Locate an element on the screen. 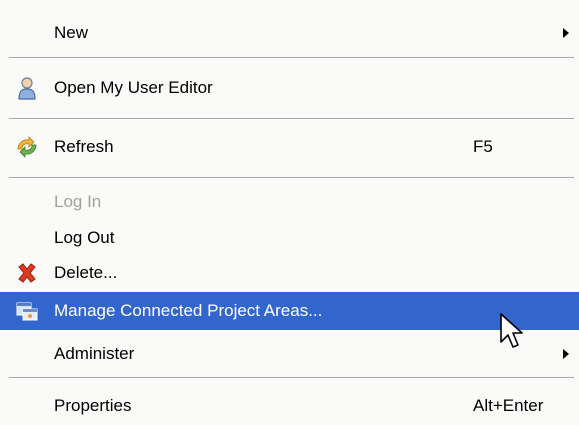 The height and width of the screenshot is (425, 579). menu-item-label: Properties is located at coordinates (93, 405).